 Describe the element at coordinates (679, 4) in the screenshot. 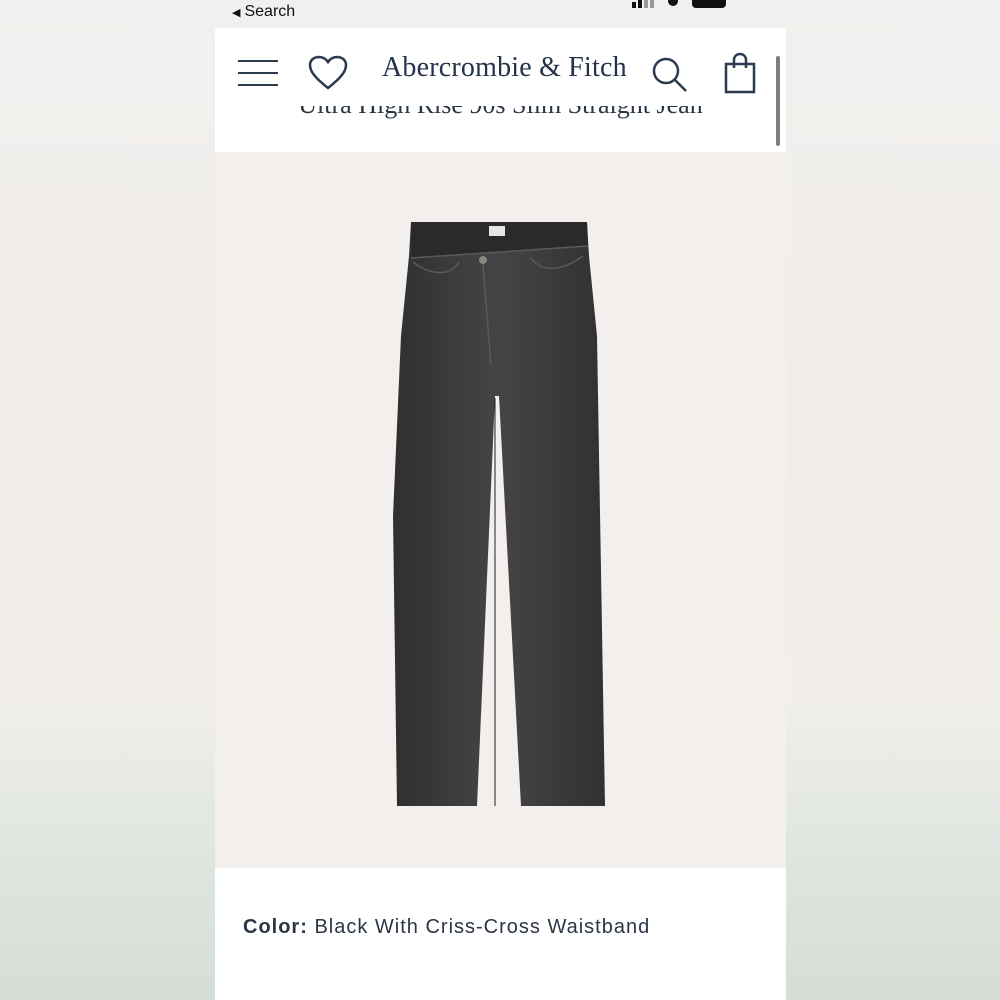

I see `status-icons` at that location.